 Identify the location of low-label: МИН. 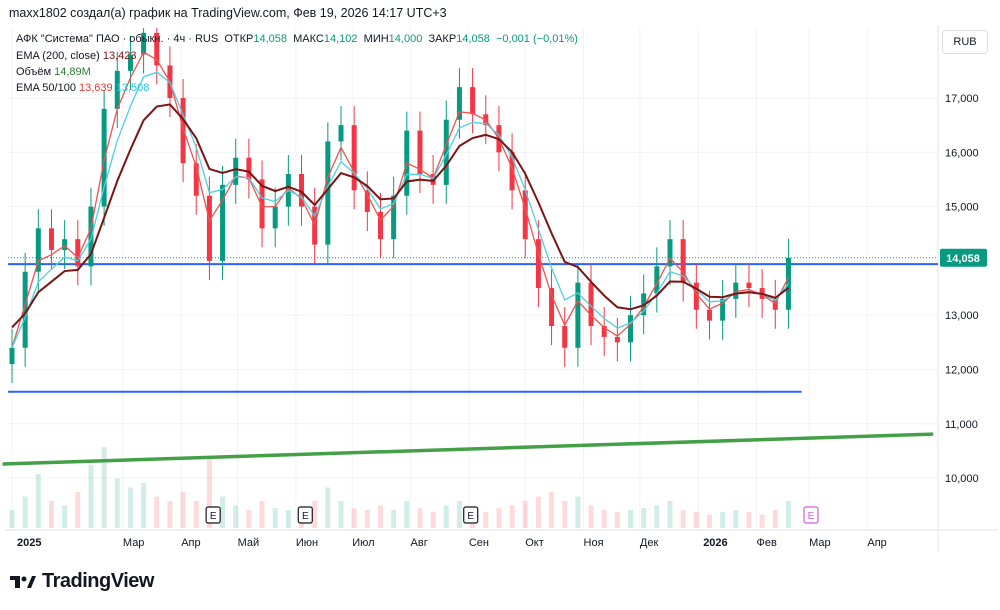
(376, 39).